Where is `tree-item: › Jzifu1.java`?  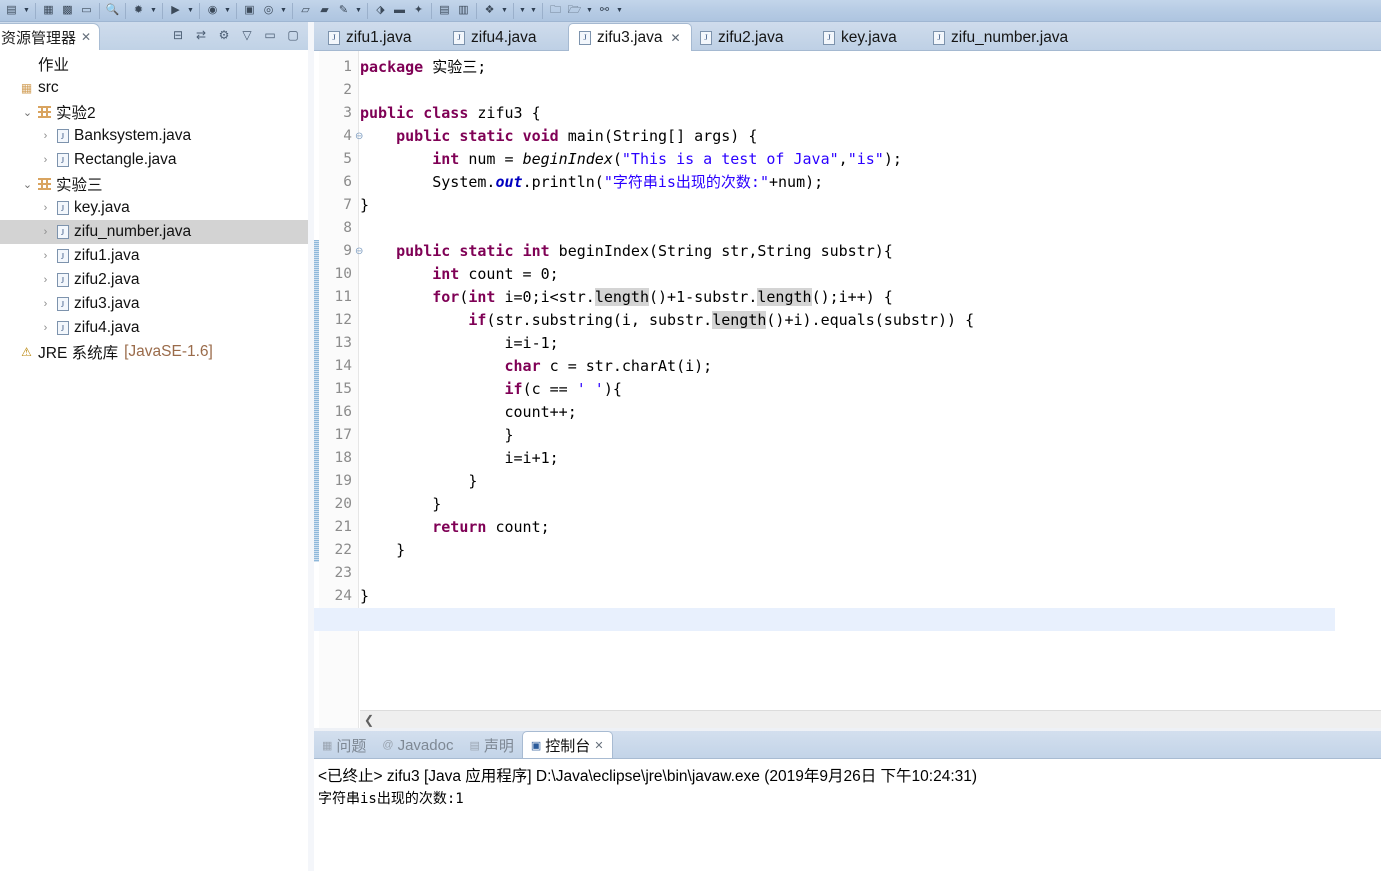 tree-item: › Jzifu1.java is located at coordinates (154, 256).